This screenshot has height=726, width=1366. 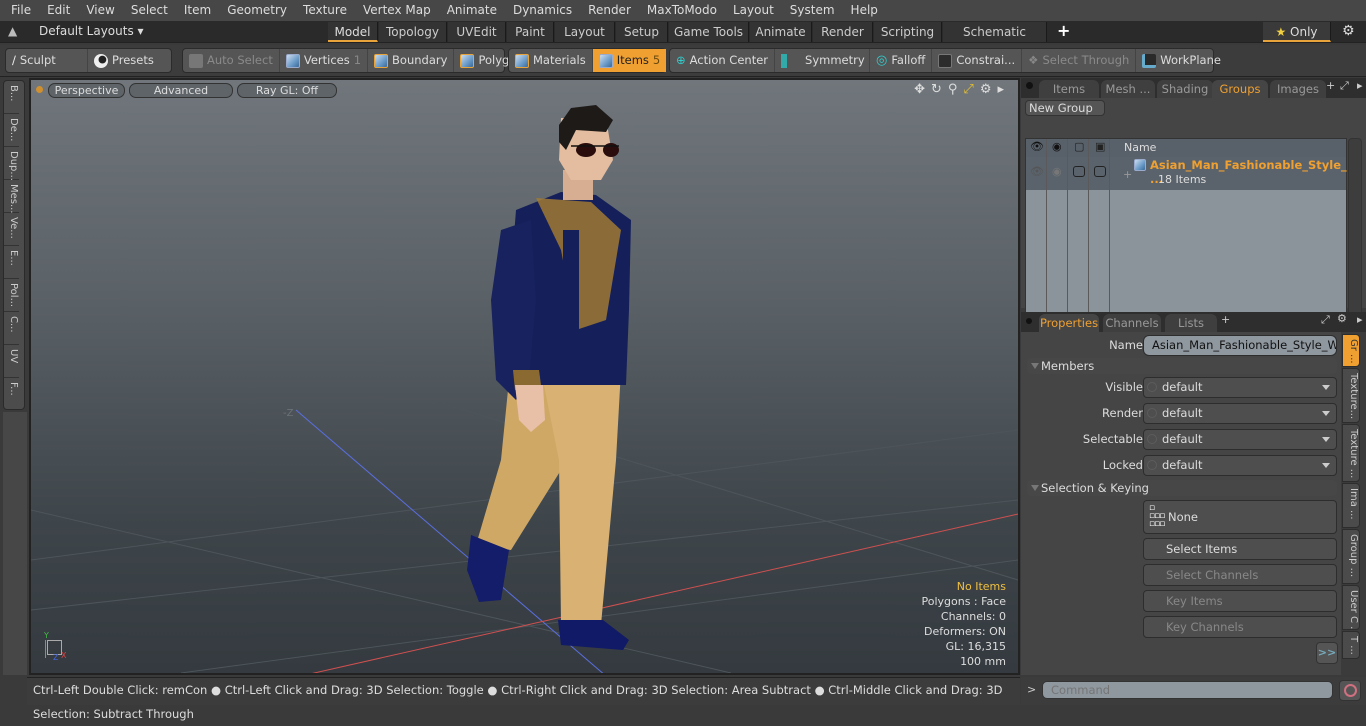 I want to click on tab-schematic-fusion: Schematic Fusion, so click(x=995, y=40).